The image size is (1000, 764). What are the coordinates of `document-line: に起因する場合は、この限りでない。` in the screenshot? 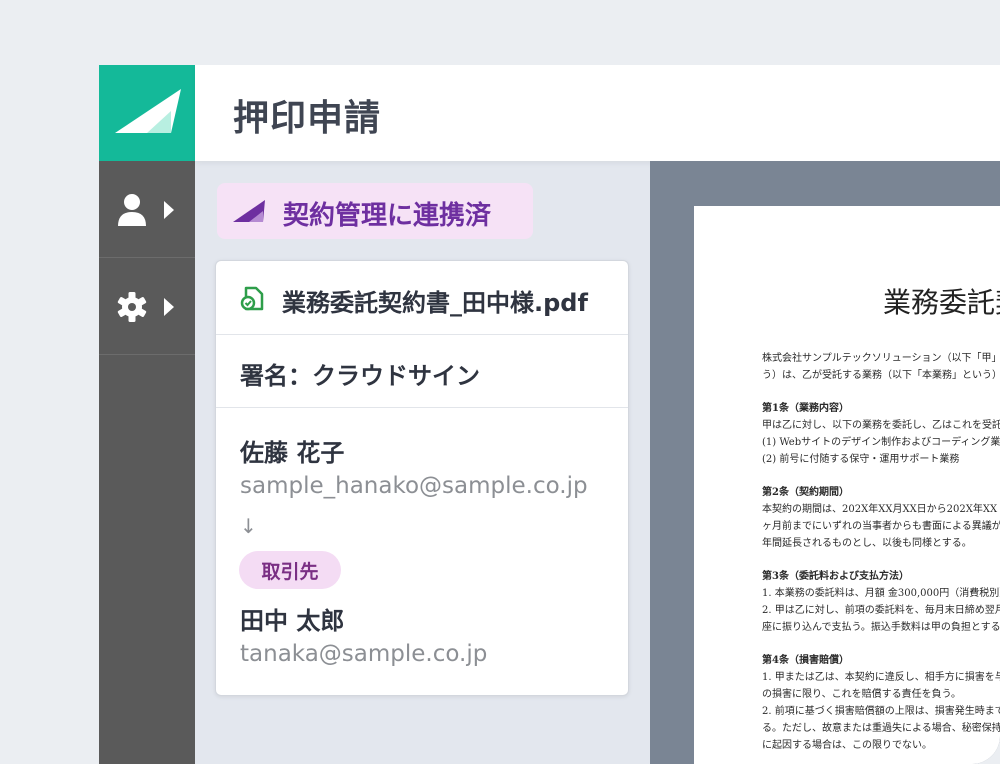 It's located at (847, 745).